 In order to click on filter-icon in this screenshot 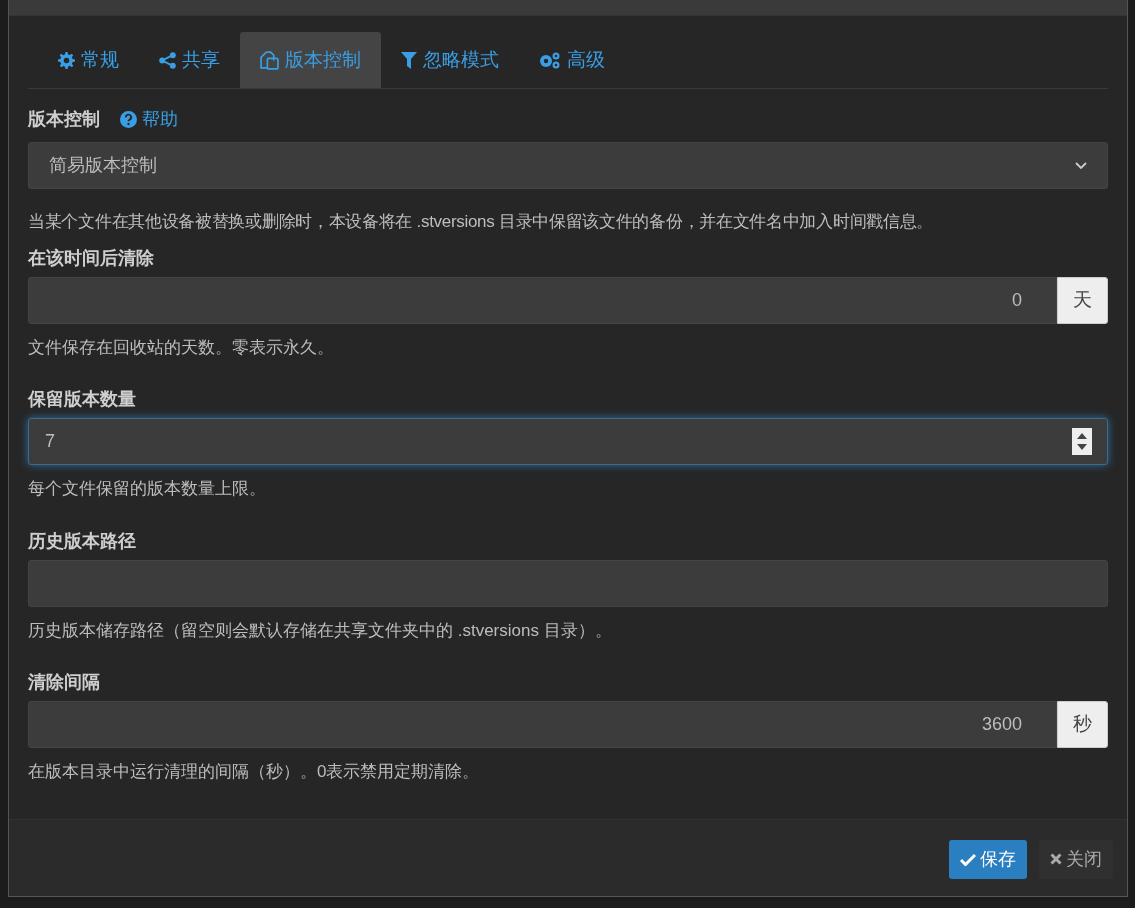, I will do `click(409, 60)`.